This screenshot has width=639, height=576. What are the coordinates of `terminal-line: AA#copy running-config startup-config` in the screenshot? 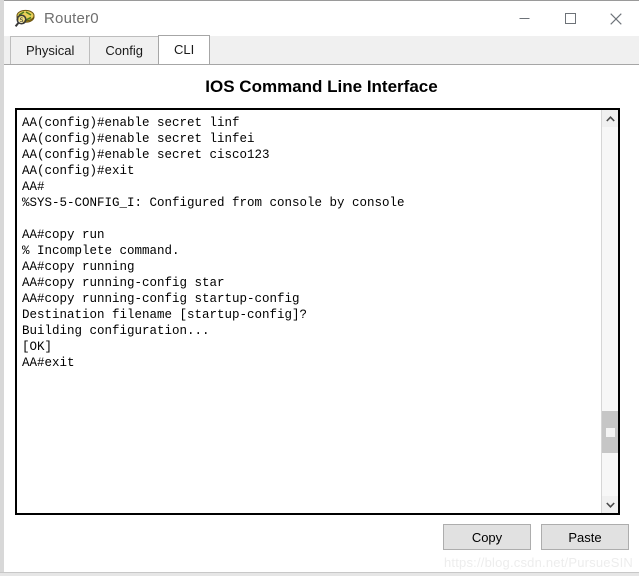 It's located at (161, 299).